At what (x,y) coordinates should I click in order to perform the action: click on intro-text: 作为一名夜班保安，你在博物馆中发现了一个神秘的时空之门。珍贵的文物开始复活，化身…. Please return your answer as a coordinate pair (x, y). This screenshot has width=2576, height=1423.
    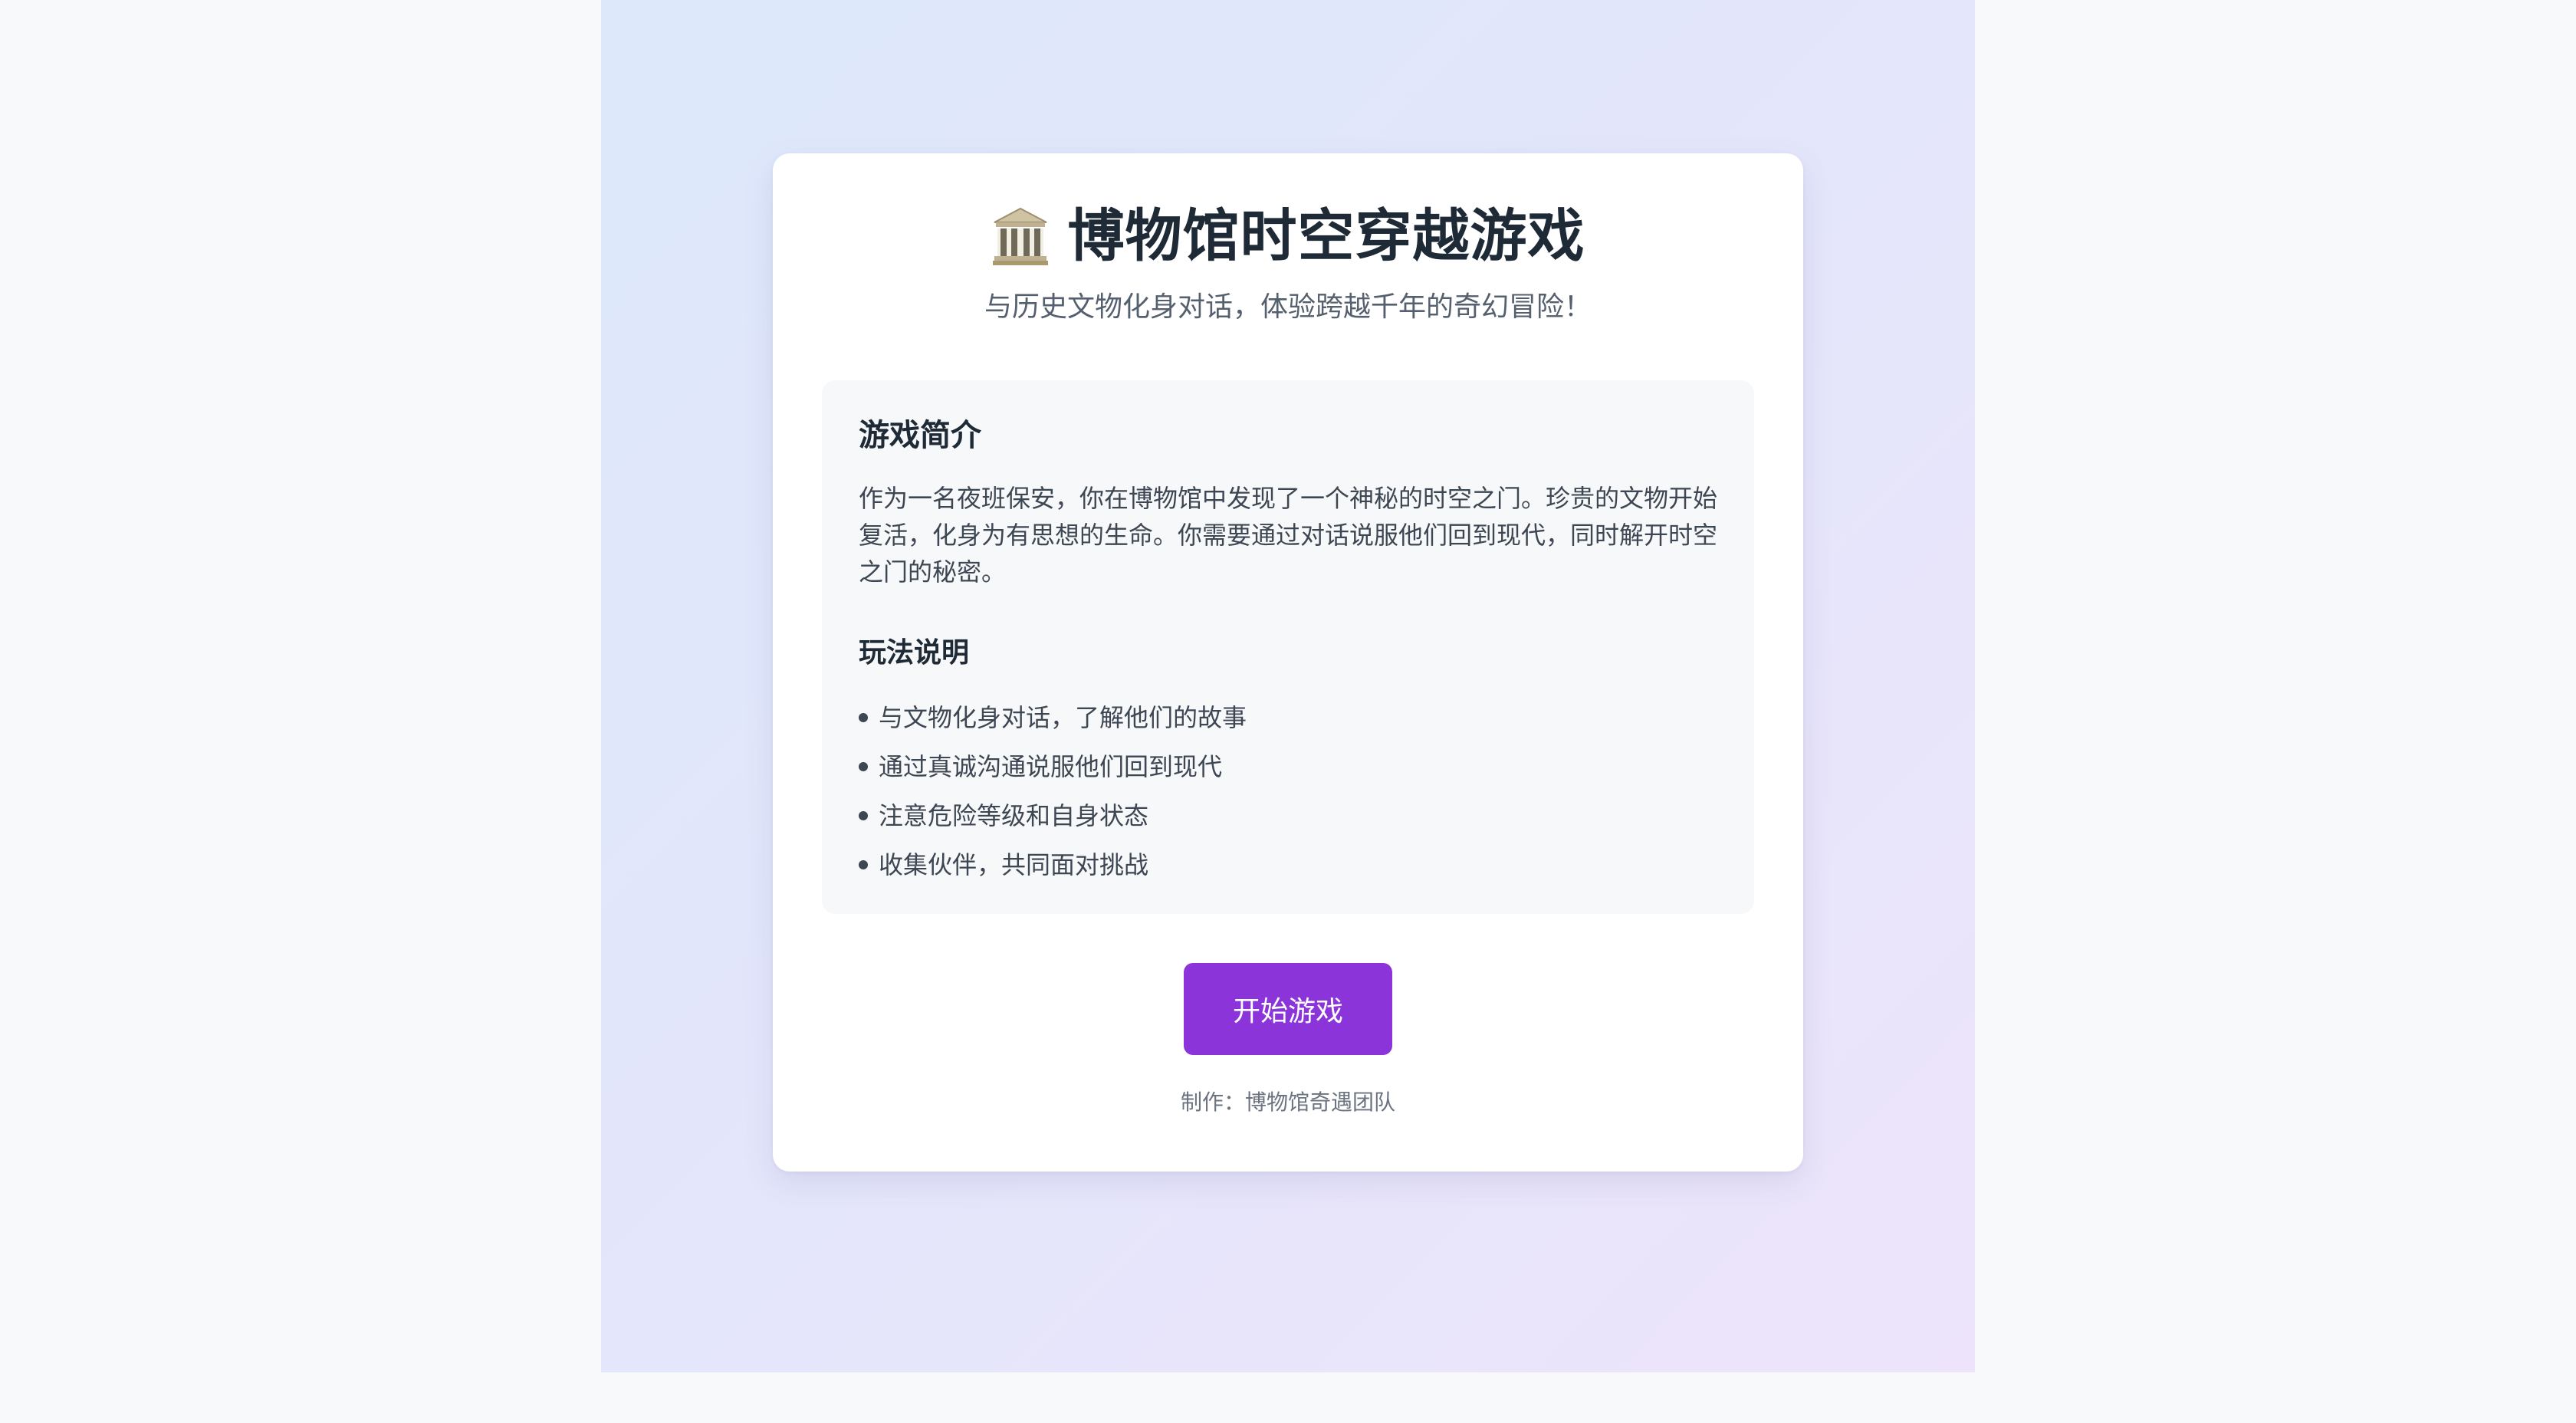
    Looking at the image, I should click on (1288, 535).